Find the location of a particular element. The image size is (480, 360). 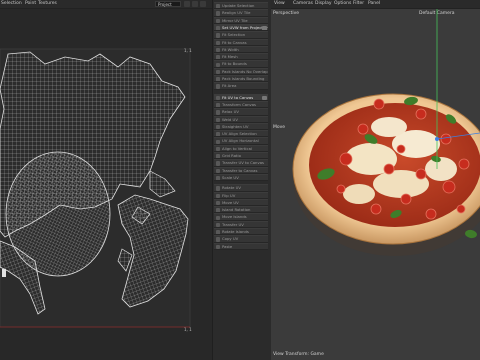

projection-select: Project is located at coordinates (168, 4).